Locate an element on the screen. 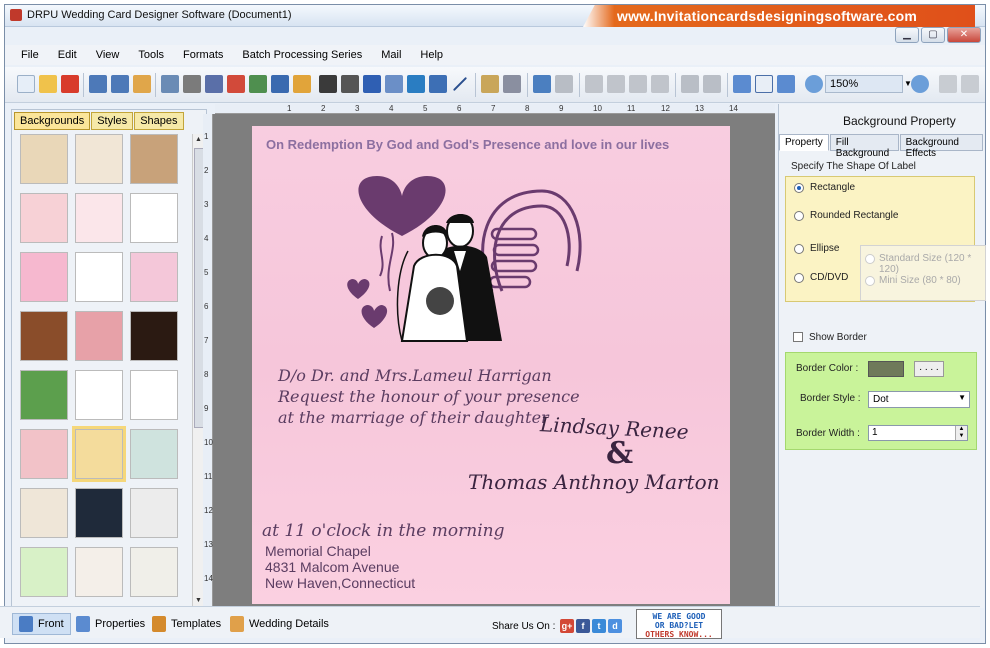 This screenshot has height=648, width=990. cut-icon is located at coordinates (594, 84).